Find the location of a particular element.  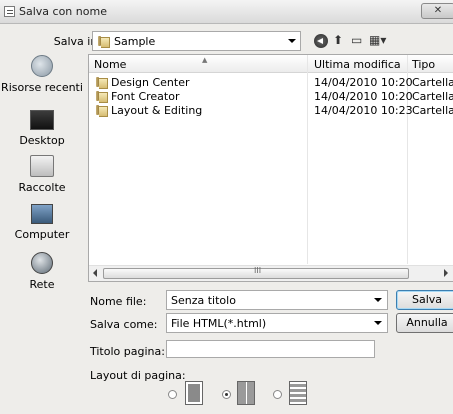

page-layout-label: Layout di pagina: is located at coordinates (138, 375).